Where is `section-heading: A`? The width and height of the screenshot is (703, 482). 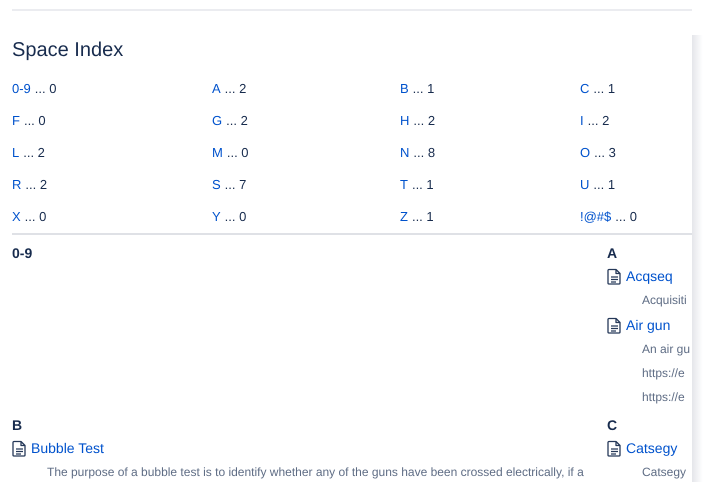
section-heading: A is located at coordinates (612, 253).